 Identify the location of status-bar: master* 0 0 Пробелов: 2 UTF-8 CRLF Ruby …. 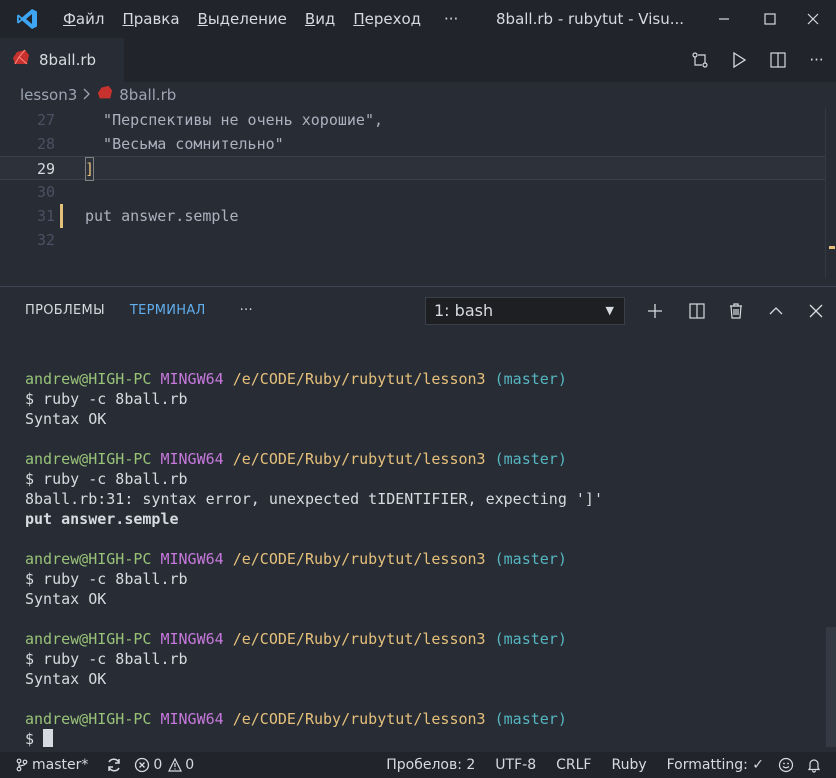
(418, 765).